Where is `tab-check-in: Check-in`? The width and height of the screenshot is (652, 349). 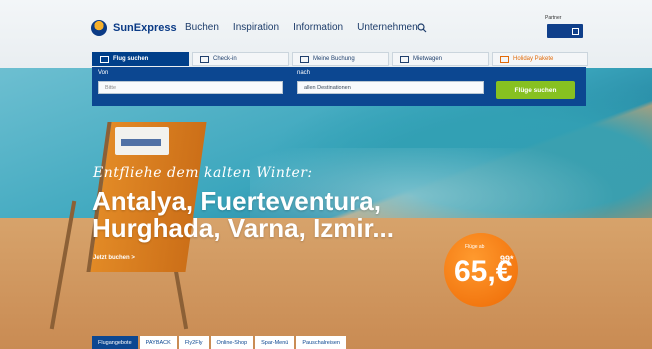
tab-check-in: Check-in is located at coordinates (240, 59).